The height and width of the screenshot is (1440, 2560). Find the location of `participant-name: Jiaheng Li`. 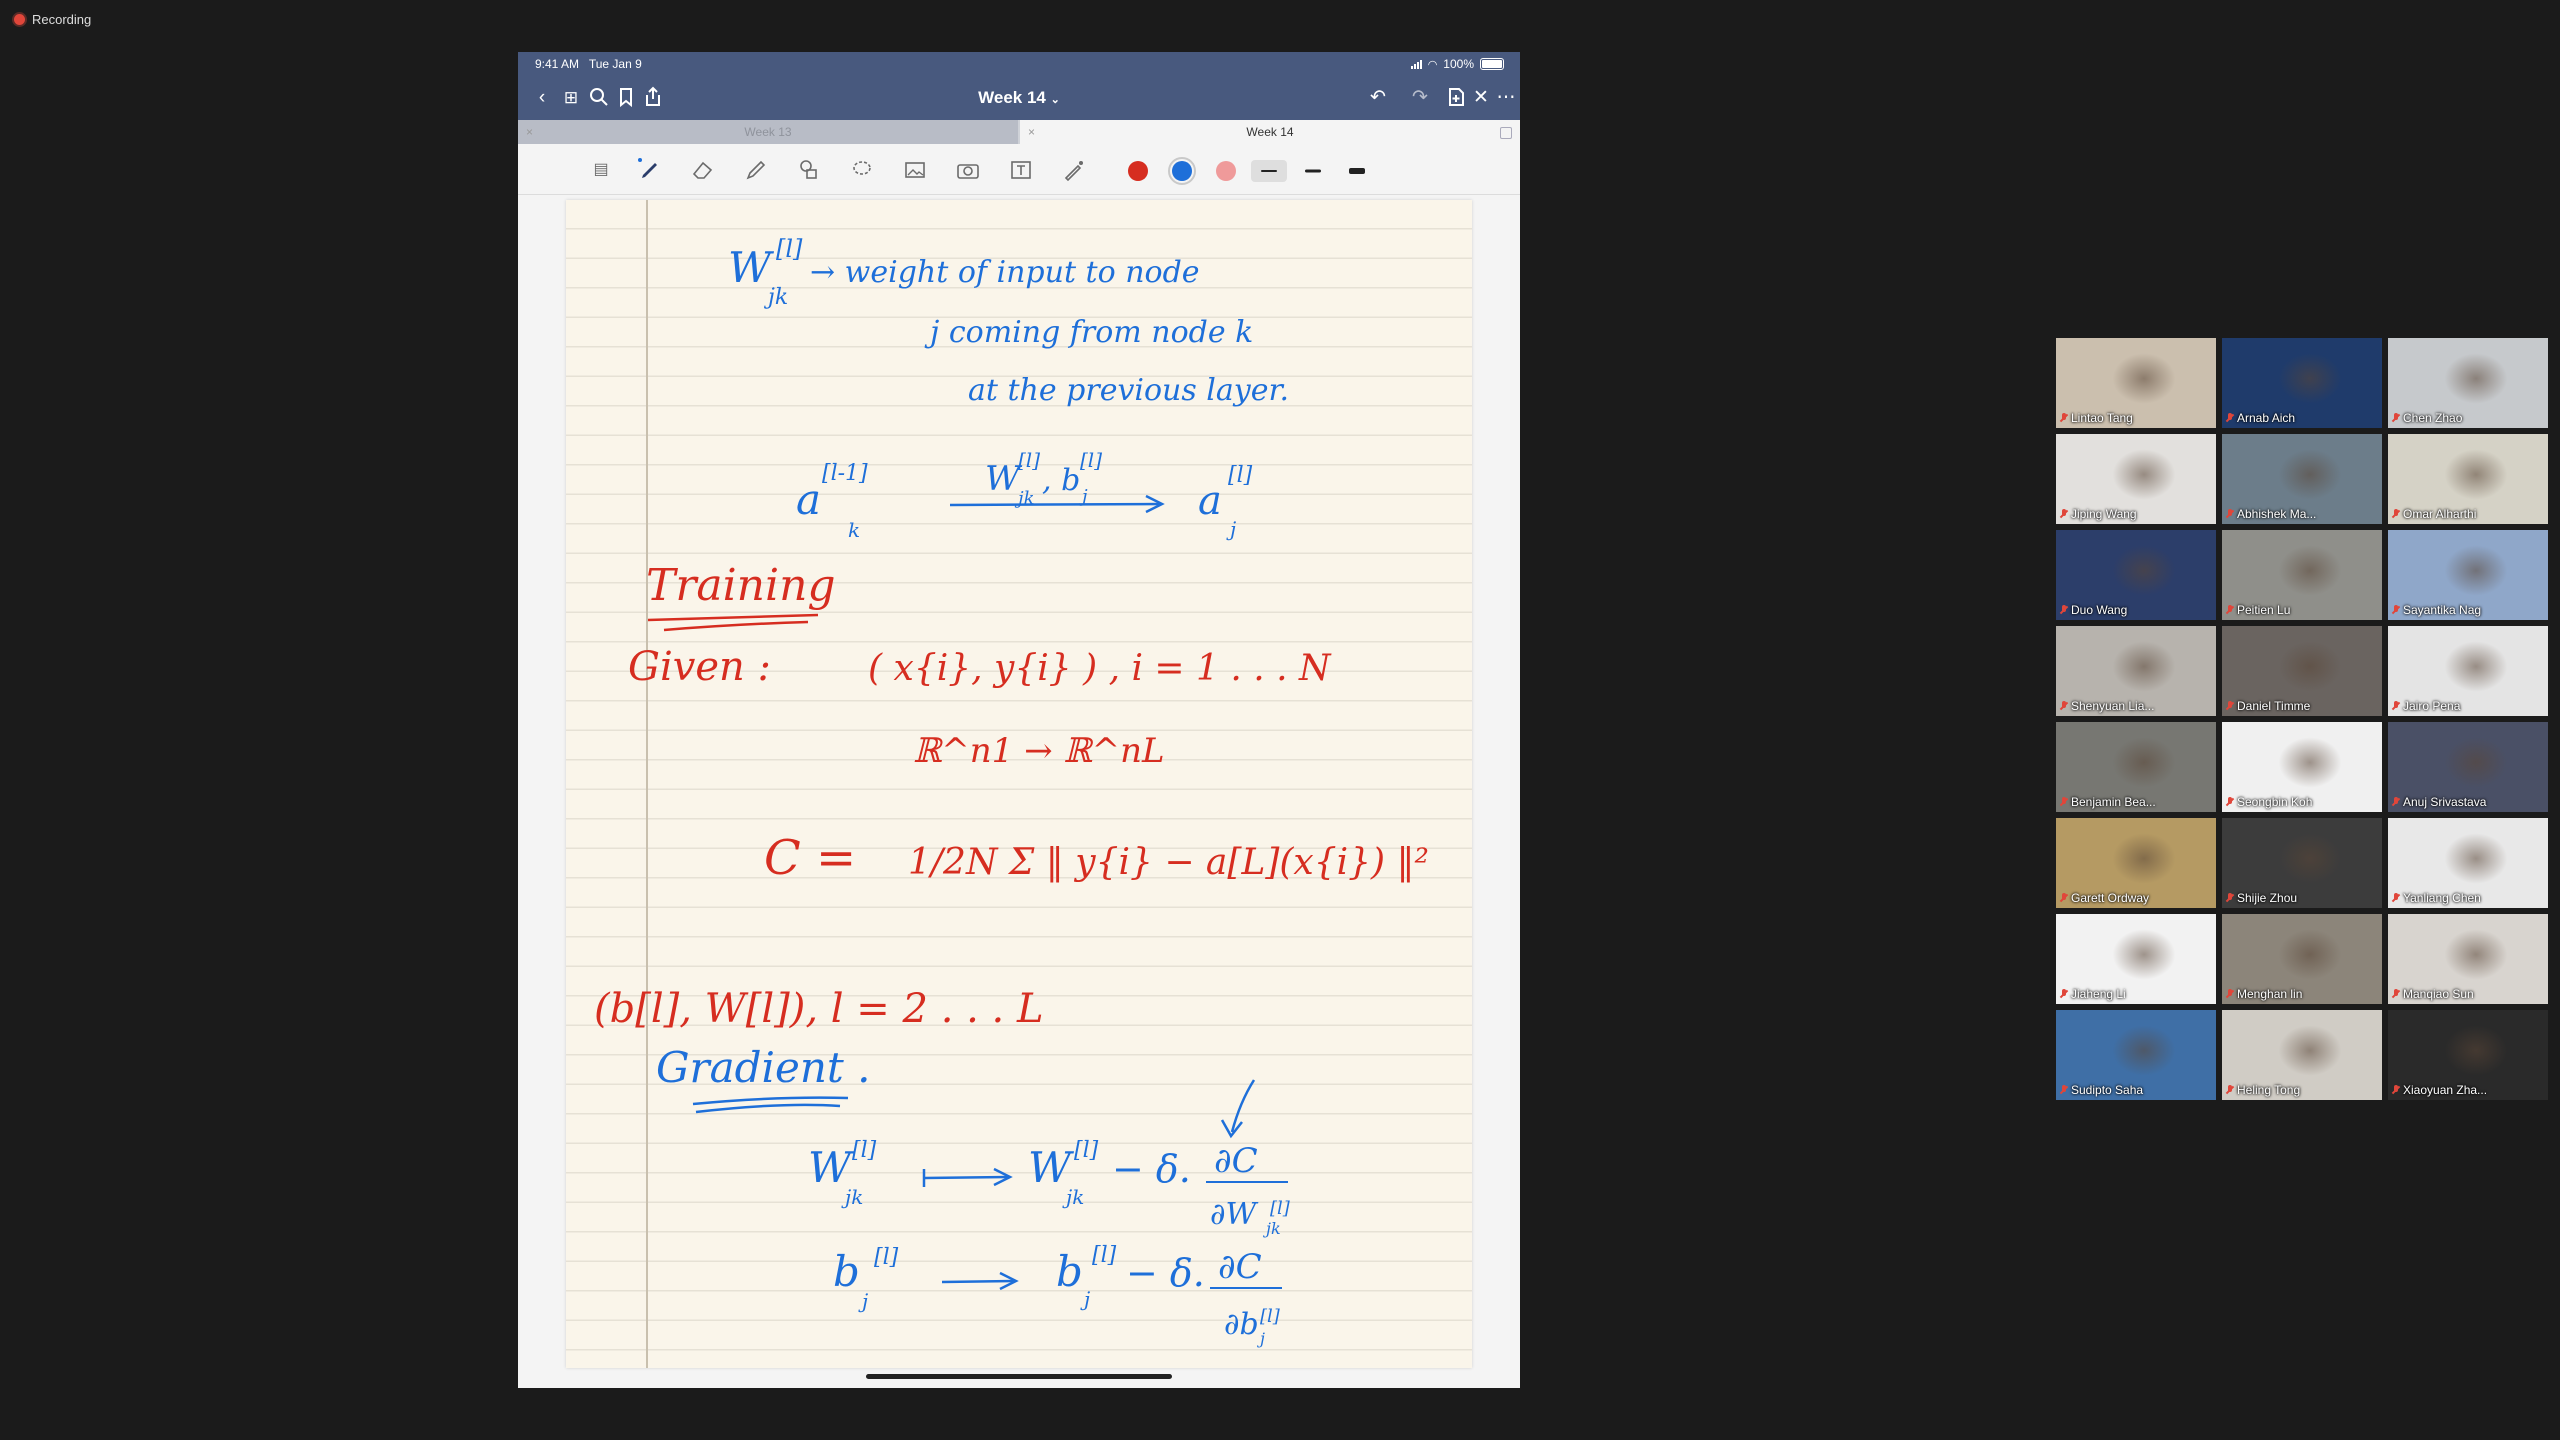

participant-name: Jiaheng Li is located at coordinates (2098, 994).